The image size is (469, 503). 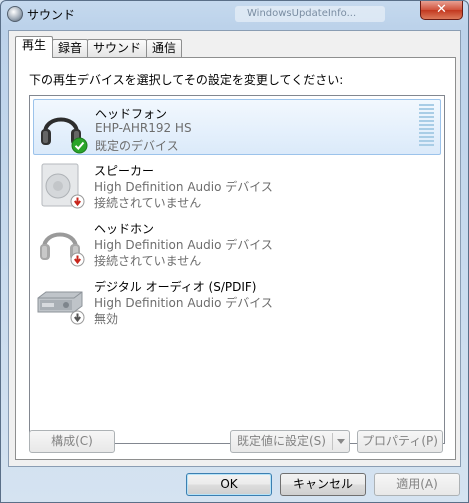 What do you see at coordinates (237, 127) in the screenshot?
I see `device-item-headphones-default: ヘッドフォン EHP-AHR192 HS 既定のデバイス` at bounding box center [237, 127].